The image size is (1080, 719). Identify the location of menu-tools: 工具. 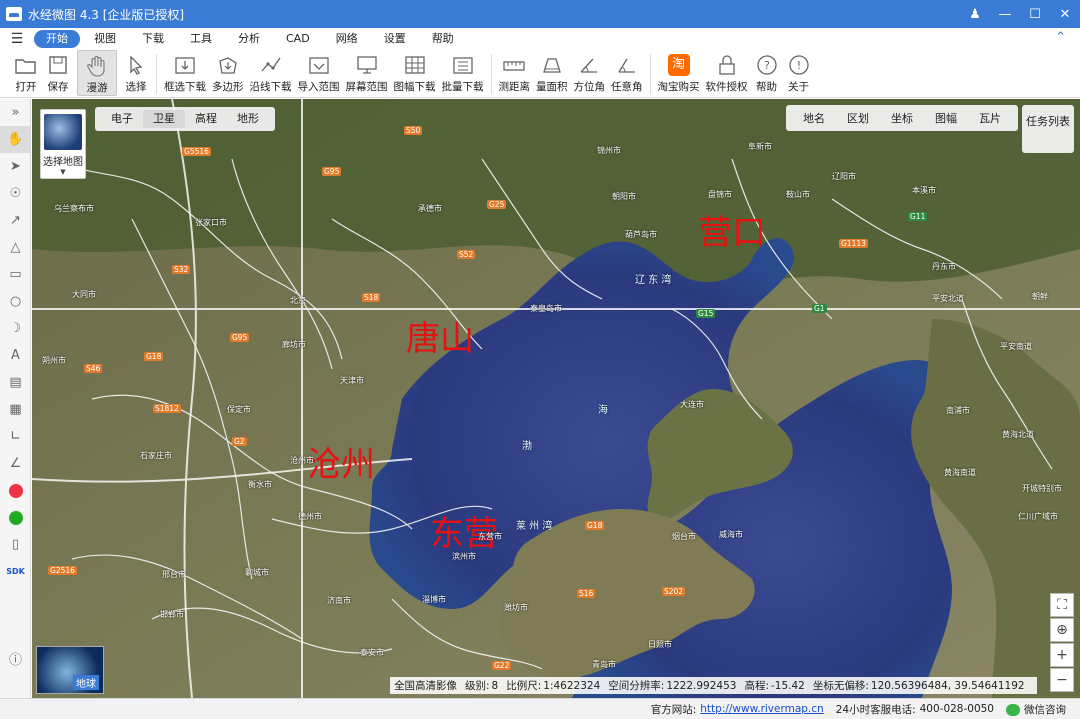
(201, 39).